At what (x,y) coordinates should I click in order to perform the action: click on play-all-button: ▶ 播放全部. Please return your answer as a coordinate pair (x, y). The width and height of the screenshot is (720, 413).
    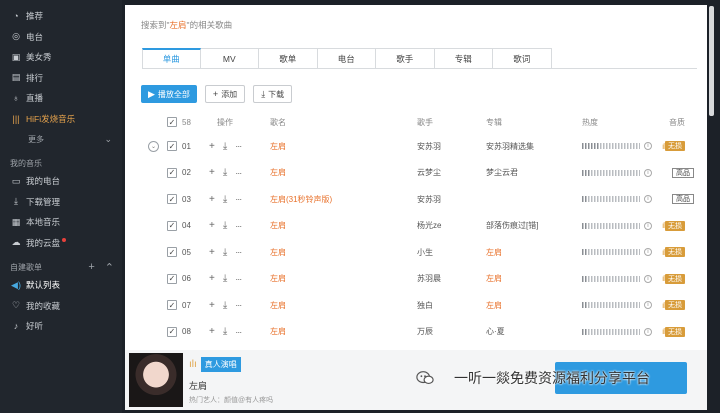
    Looking at the image, I should click on (169, 94).